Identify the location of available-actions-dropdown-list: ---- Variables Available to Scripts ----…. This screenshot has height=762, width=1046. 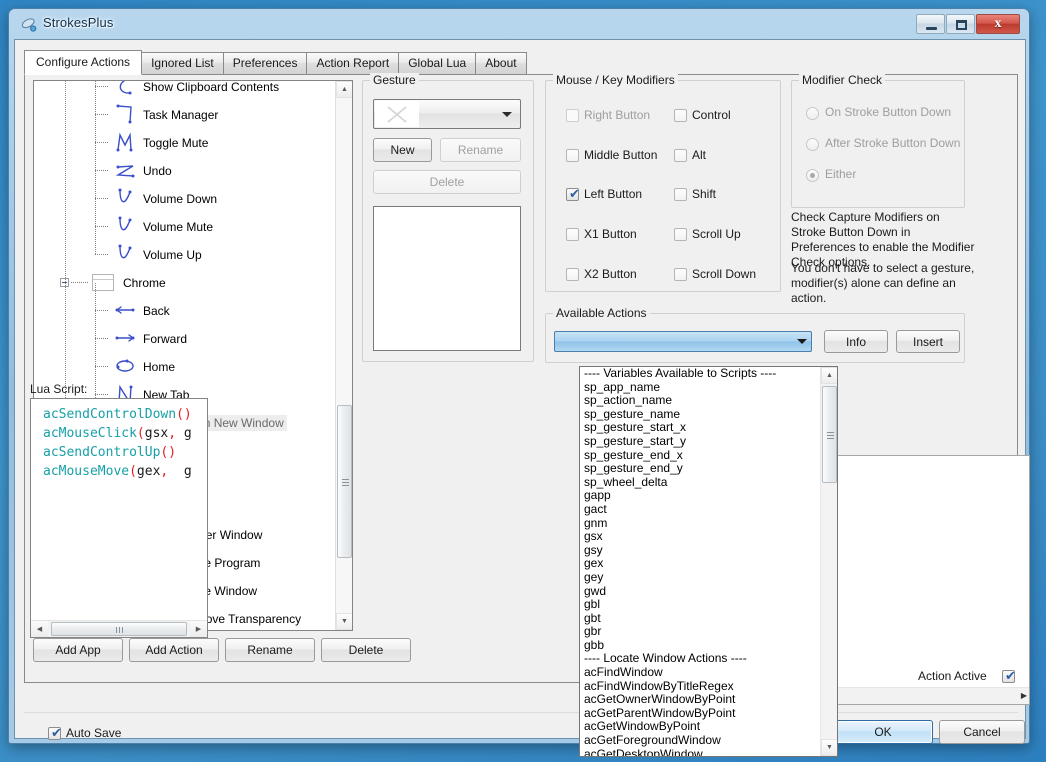
(708, 561).